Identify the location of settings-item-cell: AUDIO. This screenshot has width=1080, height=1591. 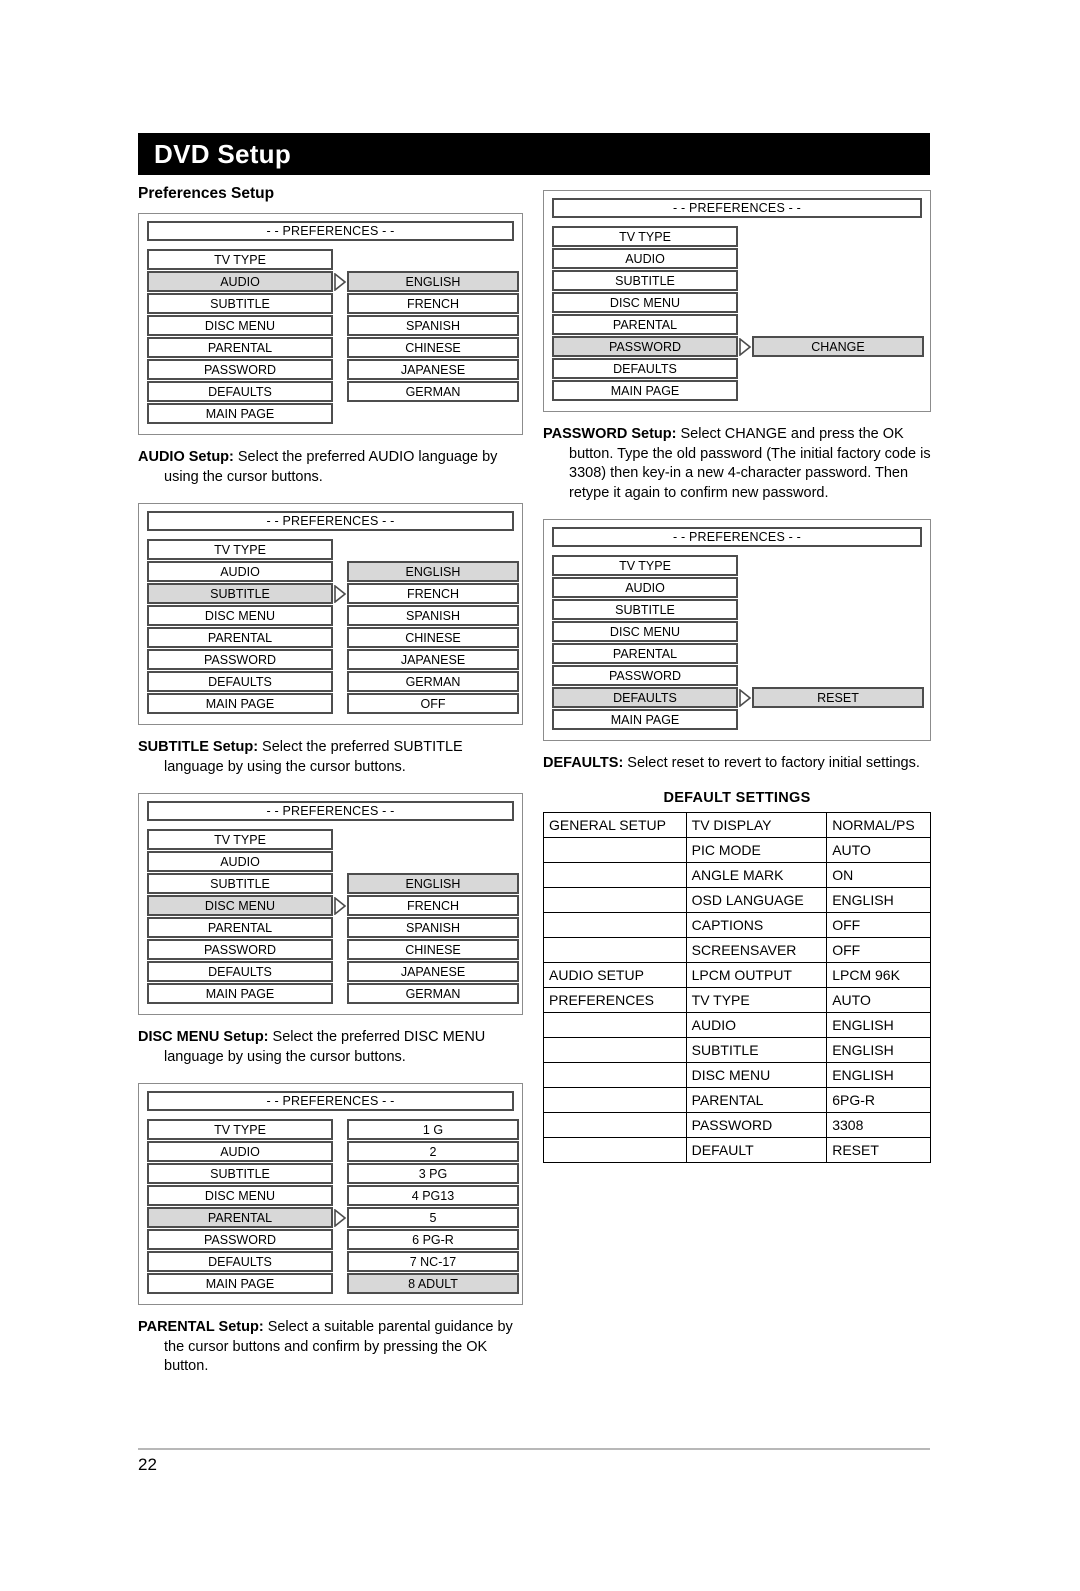
(756, 1024).